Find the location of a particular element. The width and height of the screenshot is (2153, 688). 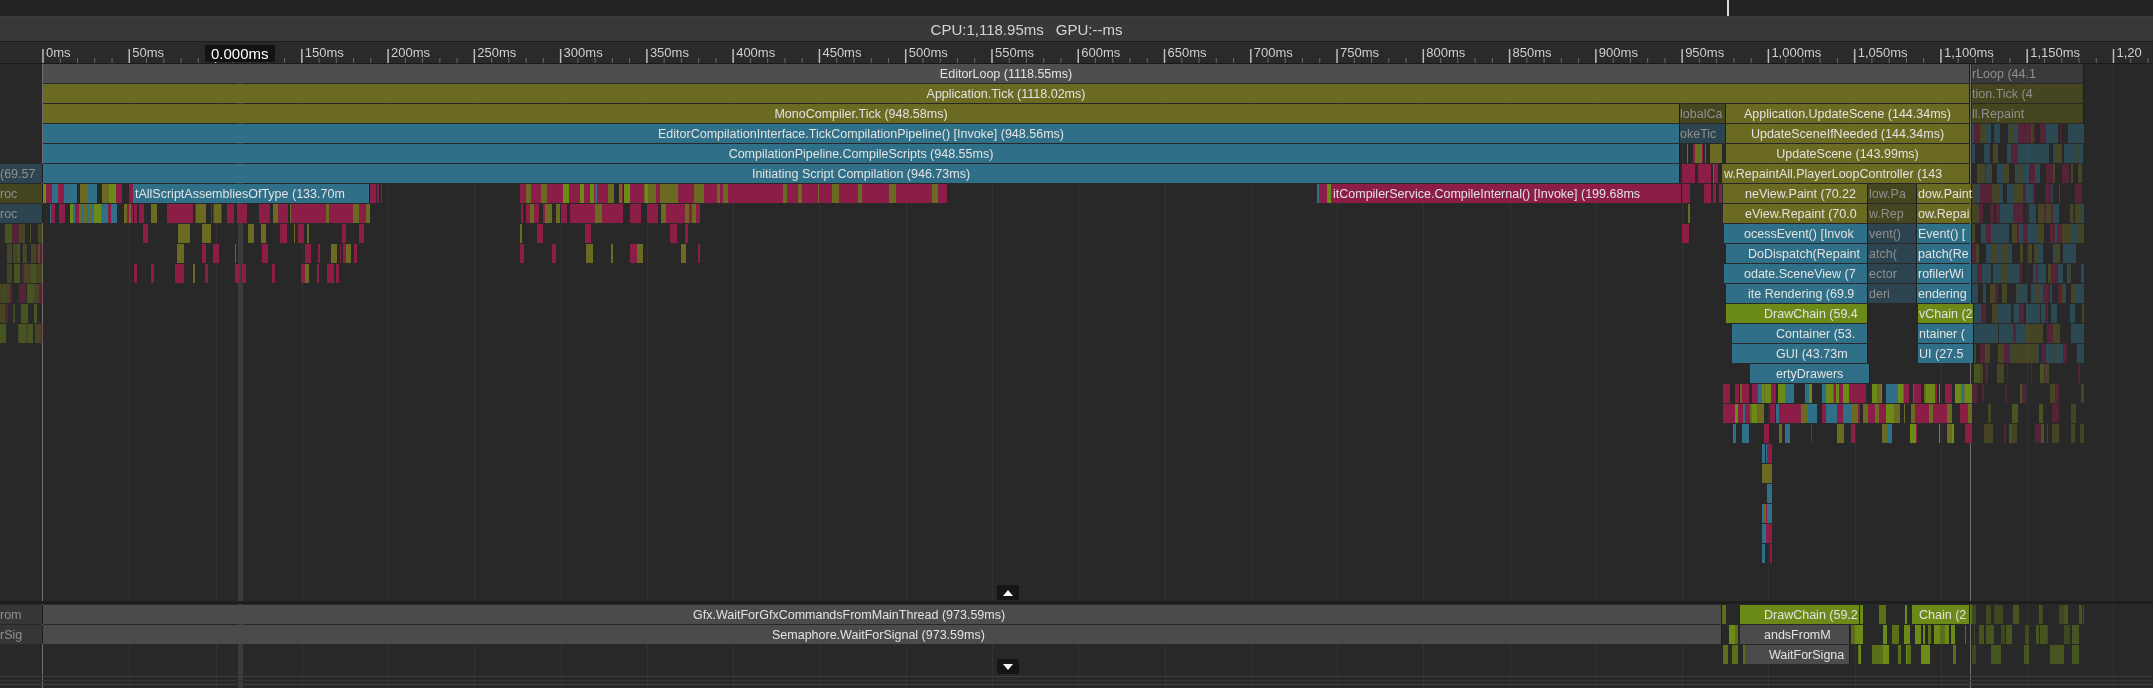

playhead-marker is located at coordinates (1728, 8).